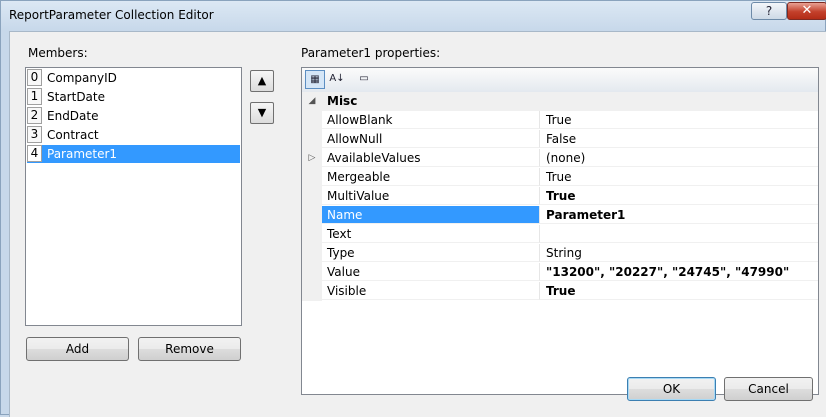 The width and height of the screenshot is (826, 417). I want to click on member-name: Parameter1, so click(82, 154).